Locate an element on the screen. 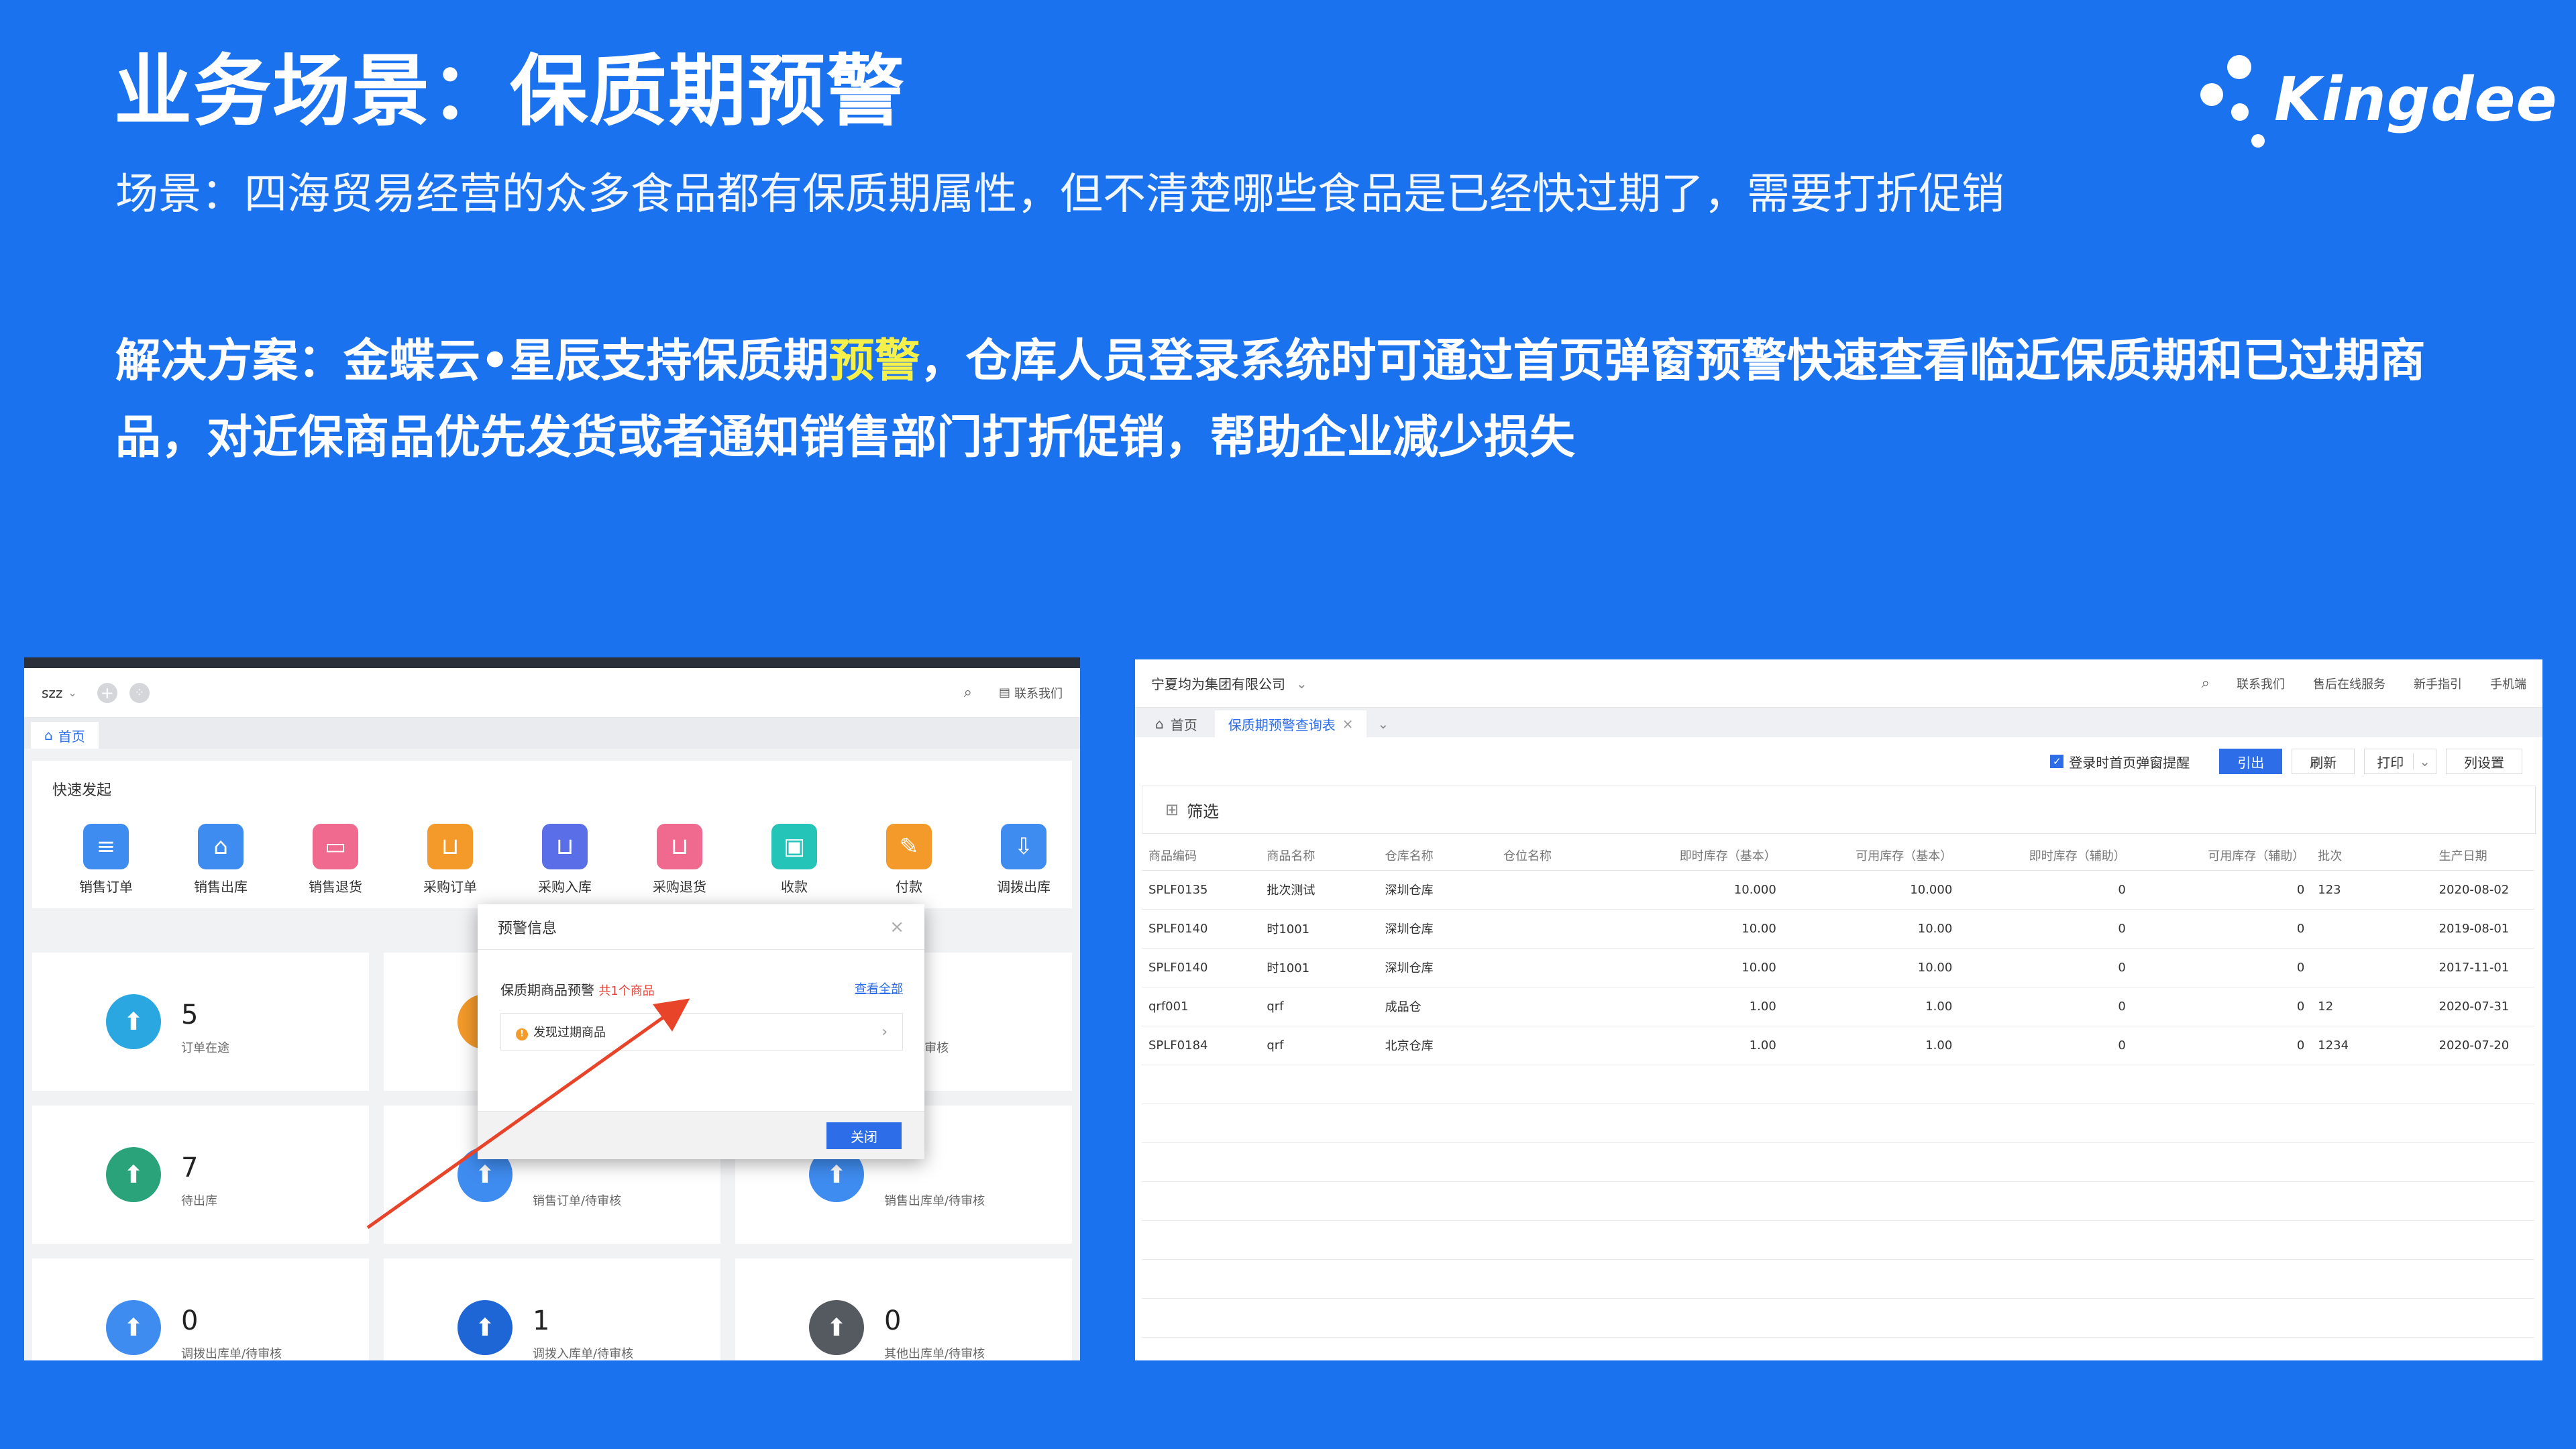 The image size is (2576, 1449). quick-item-label: 采购订单 is located at coordinates (450, 887).